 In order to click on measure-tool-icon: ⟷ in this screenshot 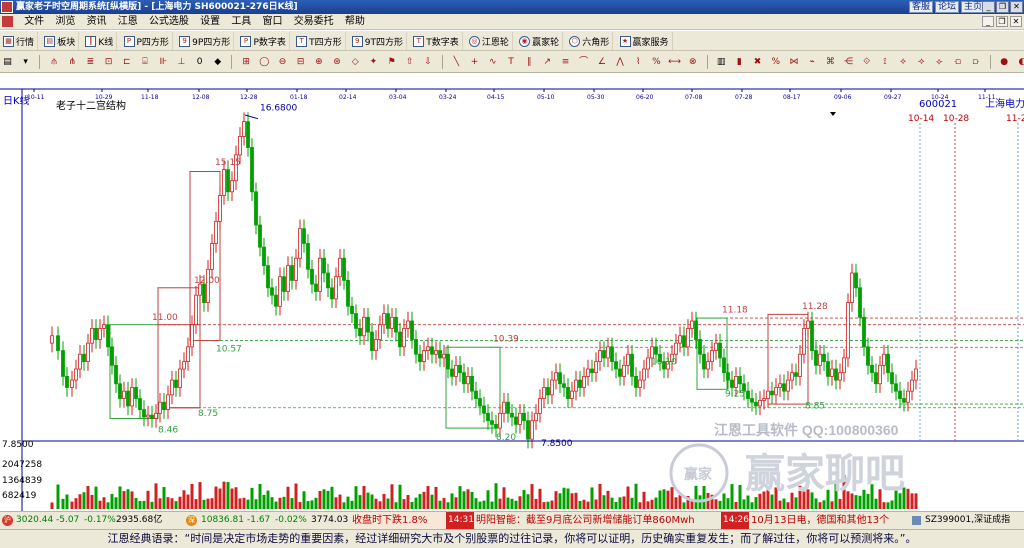, I will do `click(674, 62)`.